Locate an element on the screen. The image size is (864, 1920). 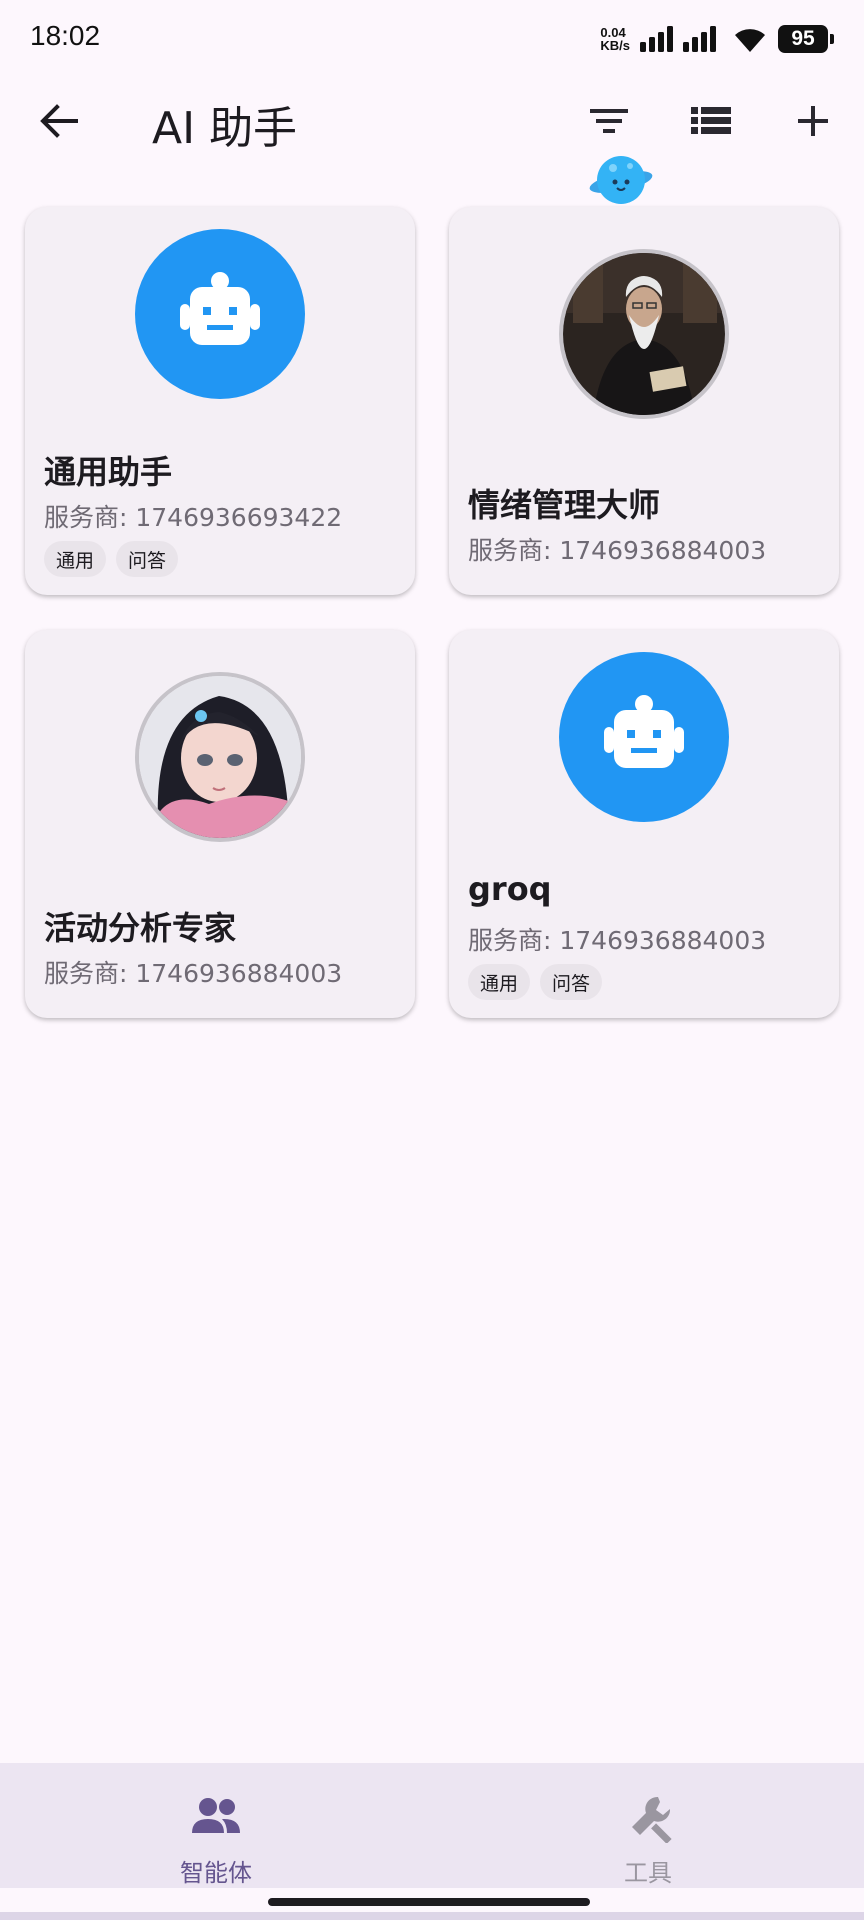
add-icon is located at coordinates (813, 121).